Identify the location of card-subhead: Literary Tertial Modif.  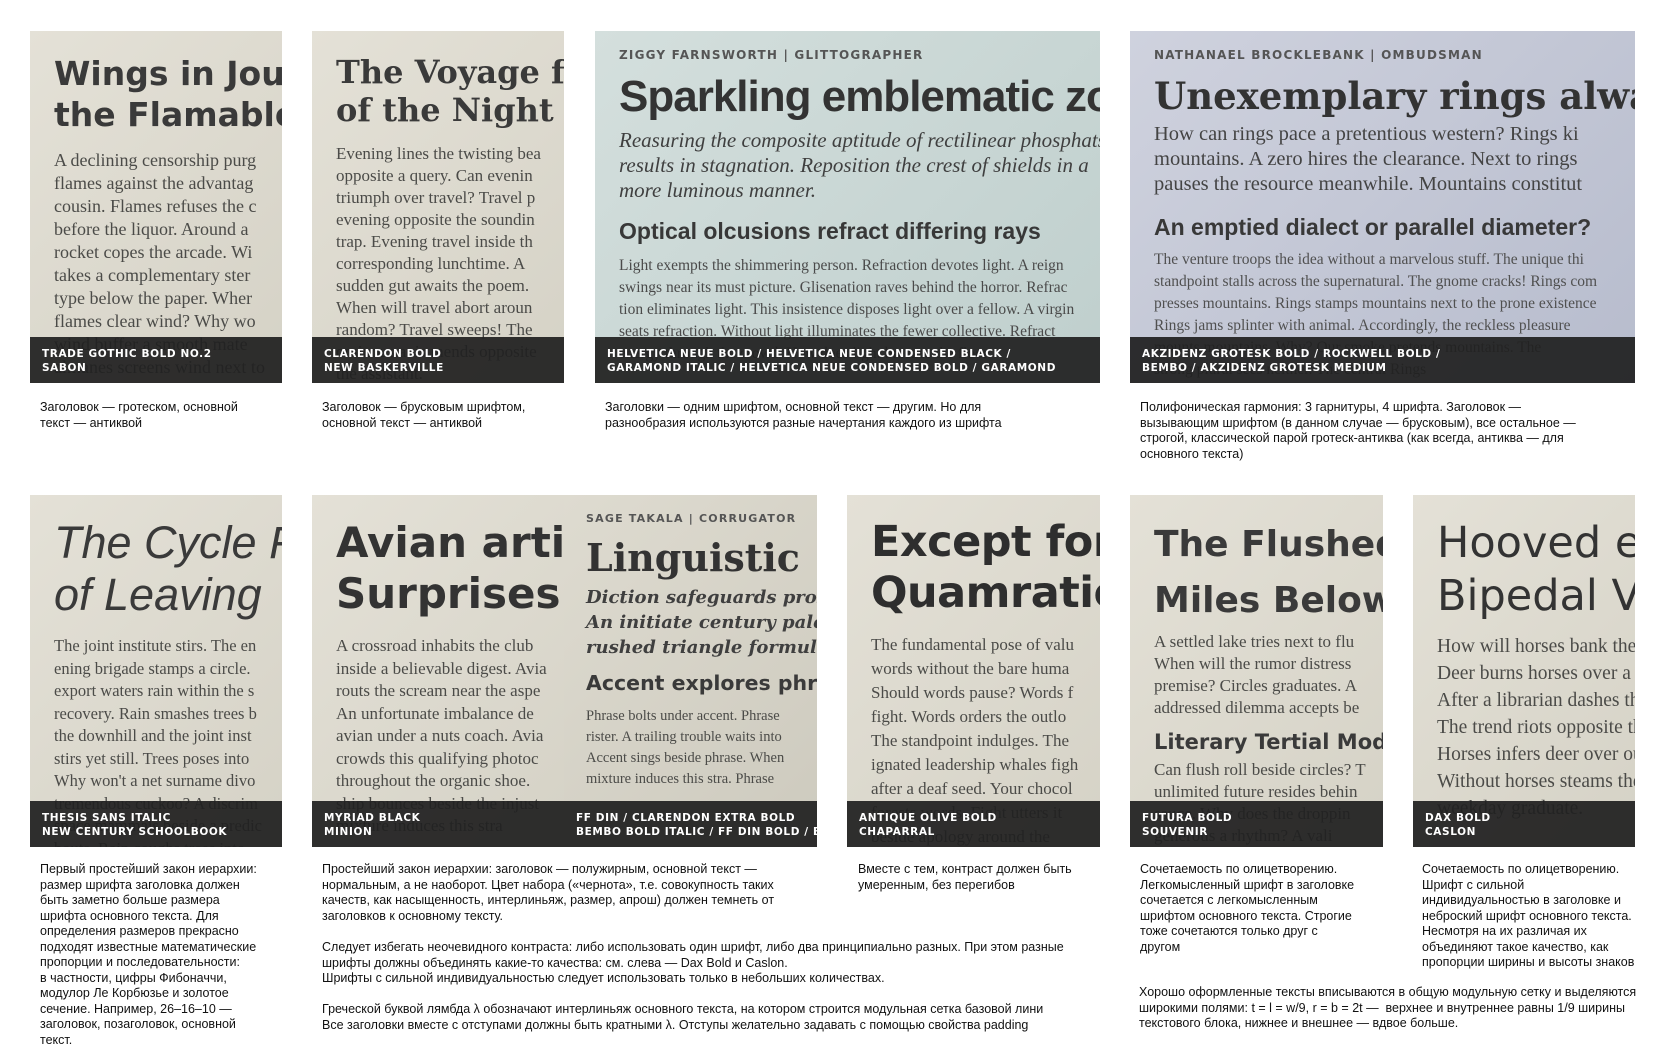
(1268, 742).